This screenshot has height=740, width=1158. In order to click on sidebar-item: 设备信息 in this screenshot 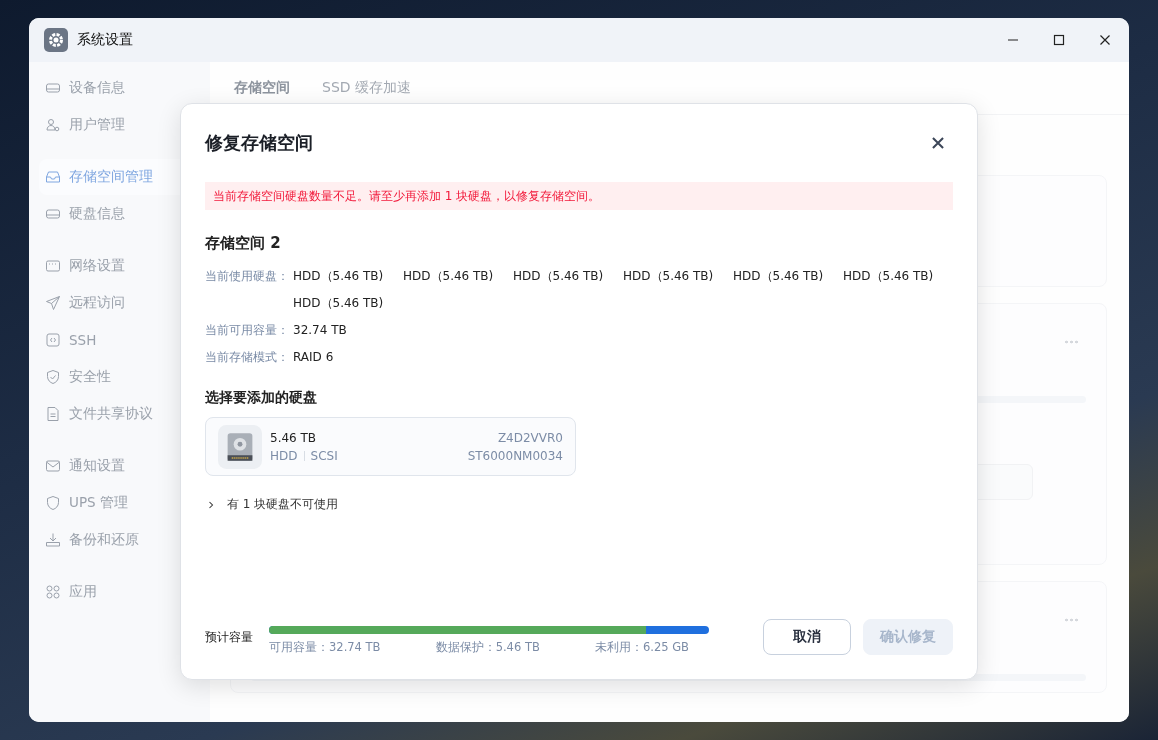, I will do `click(119, 88)`.